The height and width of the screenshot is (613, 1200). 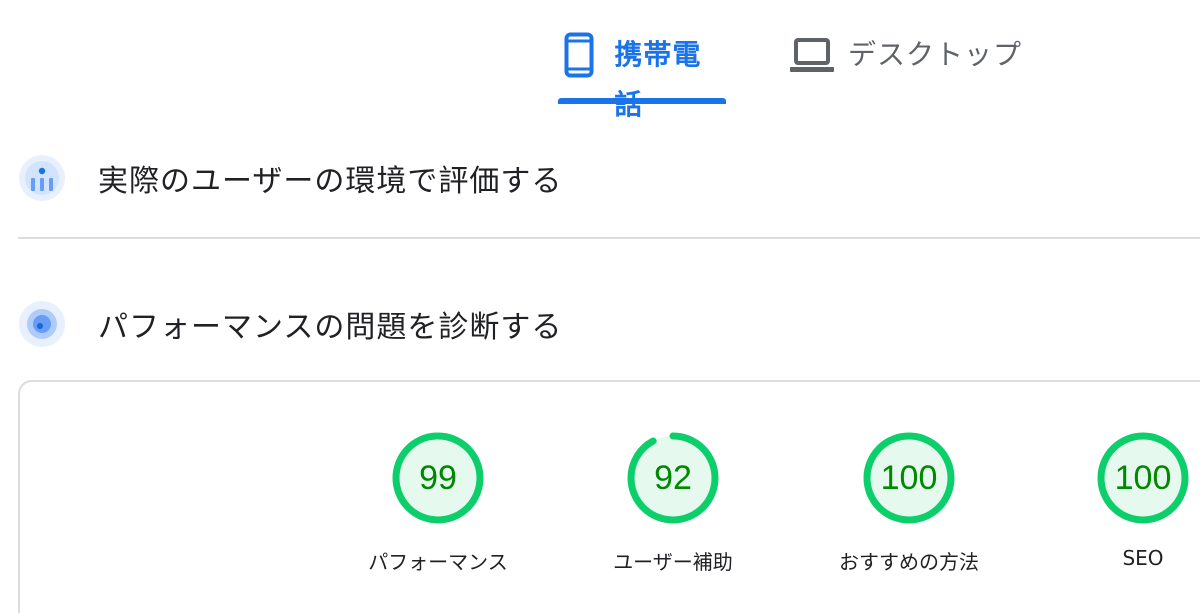 What do you see at coordinates (935, 54) in the screenshot?
I see `tab-desktop-label: デスクトップ` at bounding box center [935, 54].